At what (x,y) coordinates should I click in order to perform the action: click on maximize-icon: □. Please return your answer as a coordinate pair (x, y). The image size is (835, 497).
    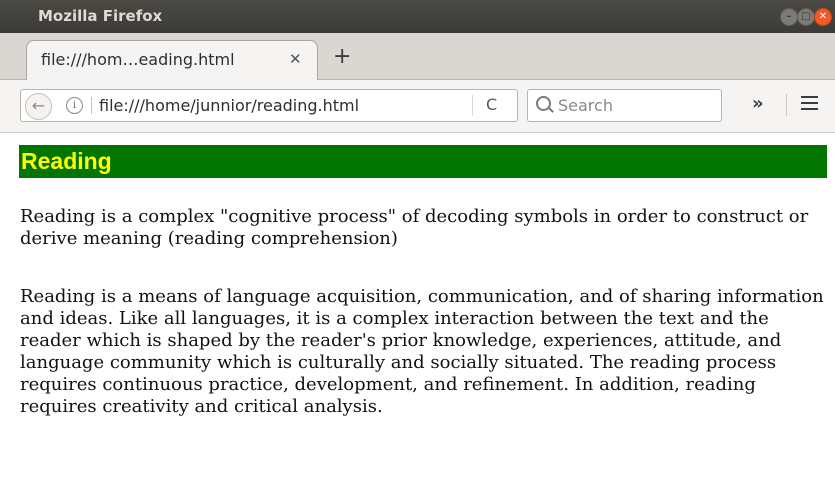
    Looking at the image, I should click on (806, 16).